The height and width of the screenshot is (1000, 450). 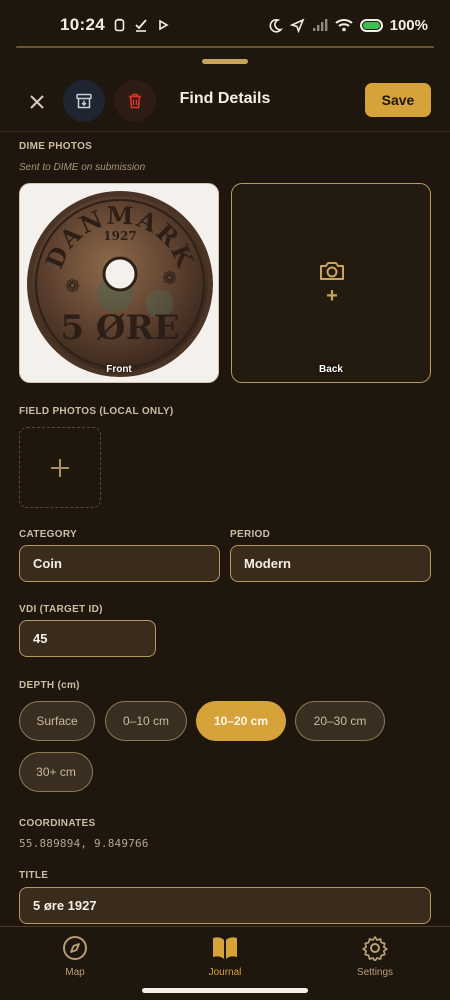 I want to click on play-icon, so click(x=164, y=25).